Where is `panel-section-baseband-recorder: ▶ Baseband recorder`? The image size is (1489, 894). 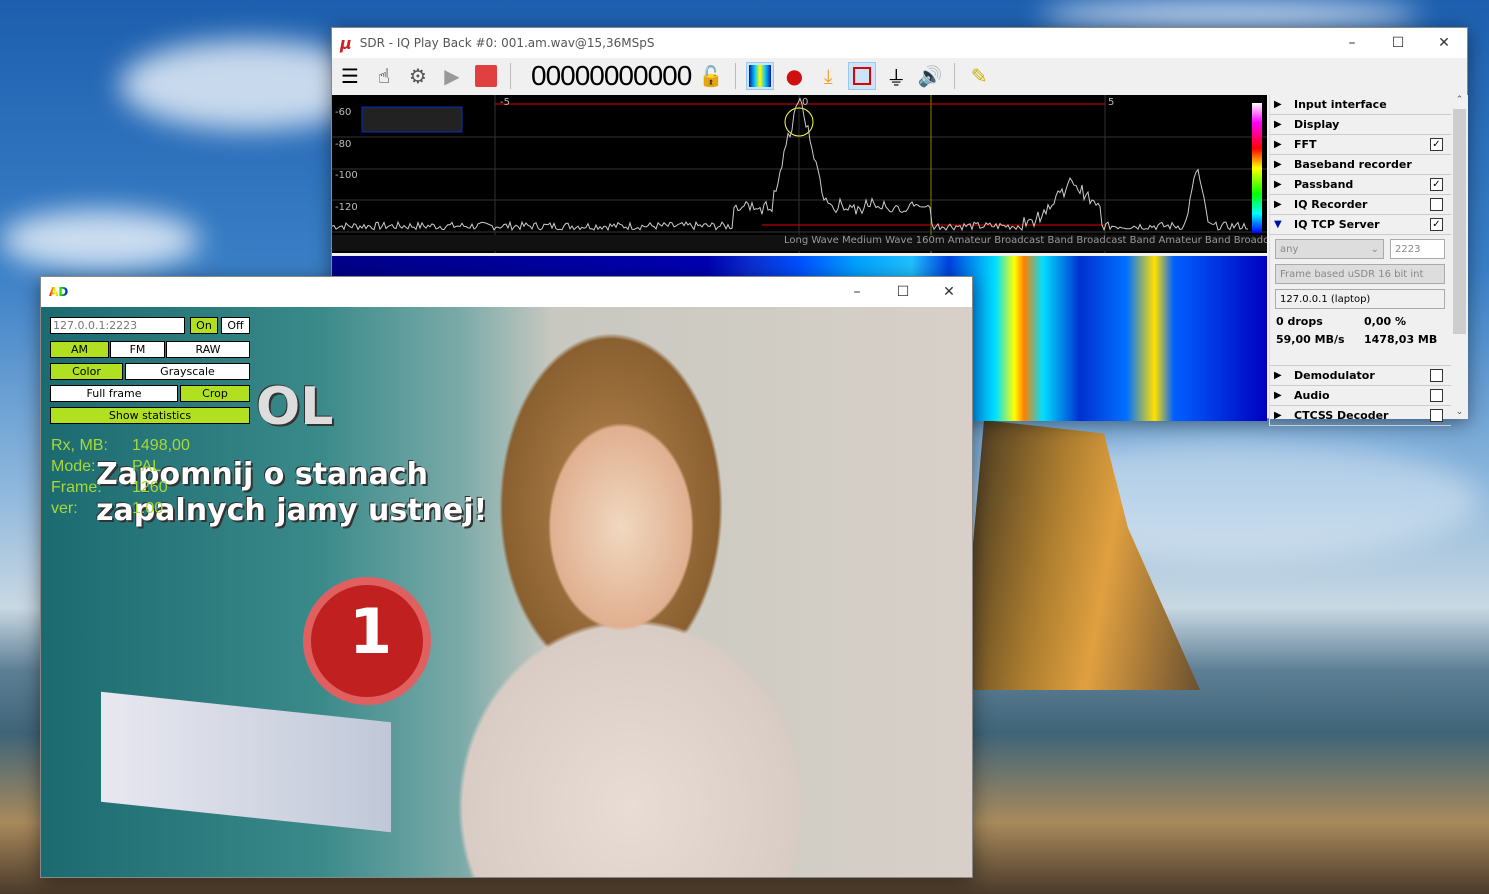
panel-section-baseband-recorder: ▶ Baseband recorder is located at coordinates (1360, 165).